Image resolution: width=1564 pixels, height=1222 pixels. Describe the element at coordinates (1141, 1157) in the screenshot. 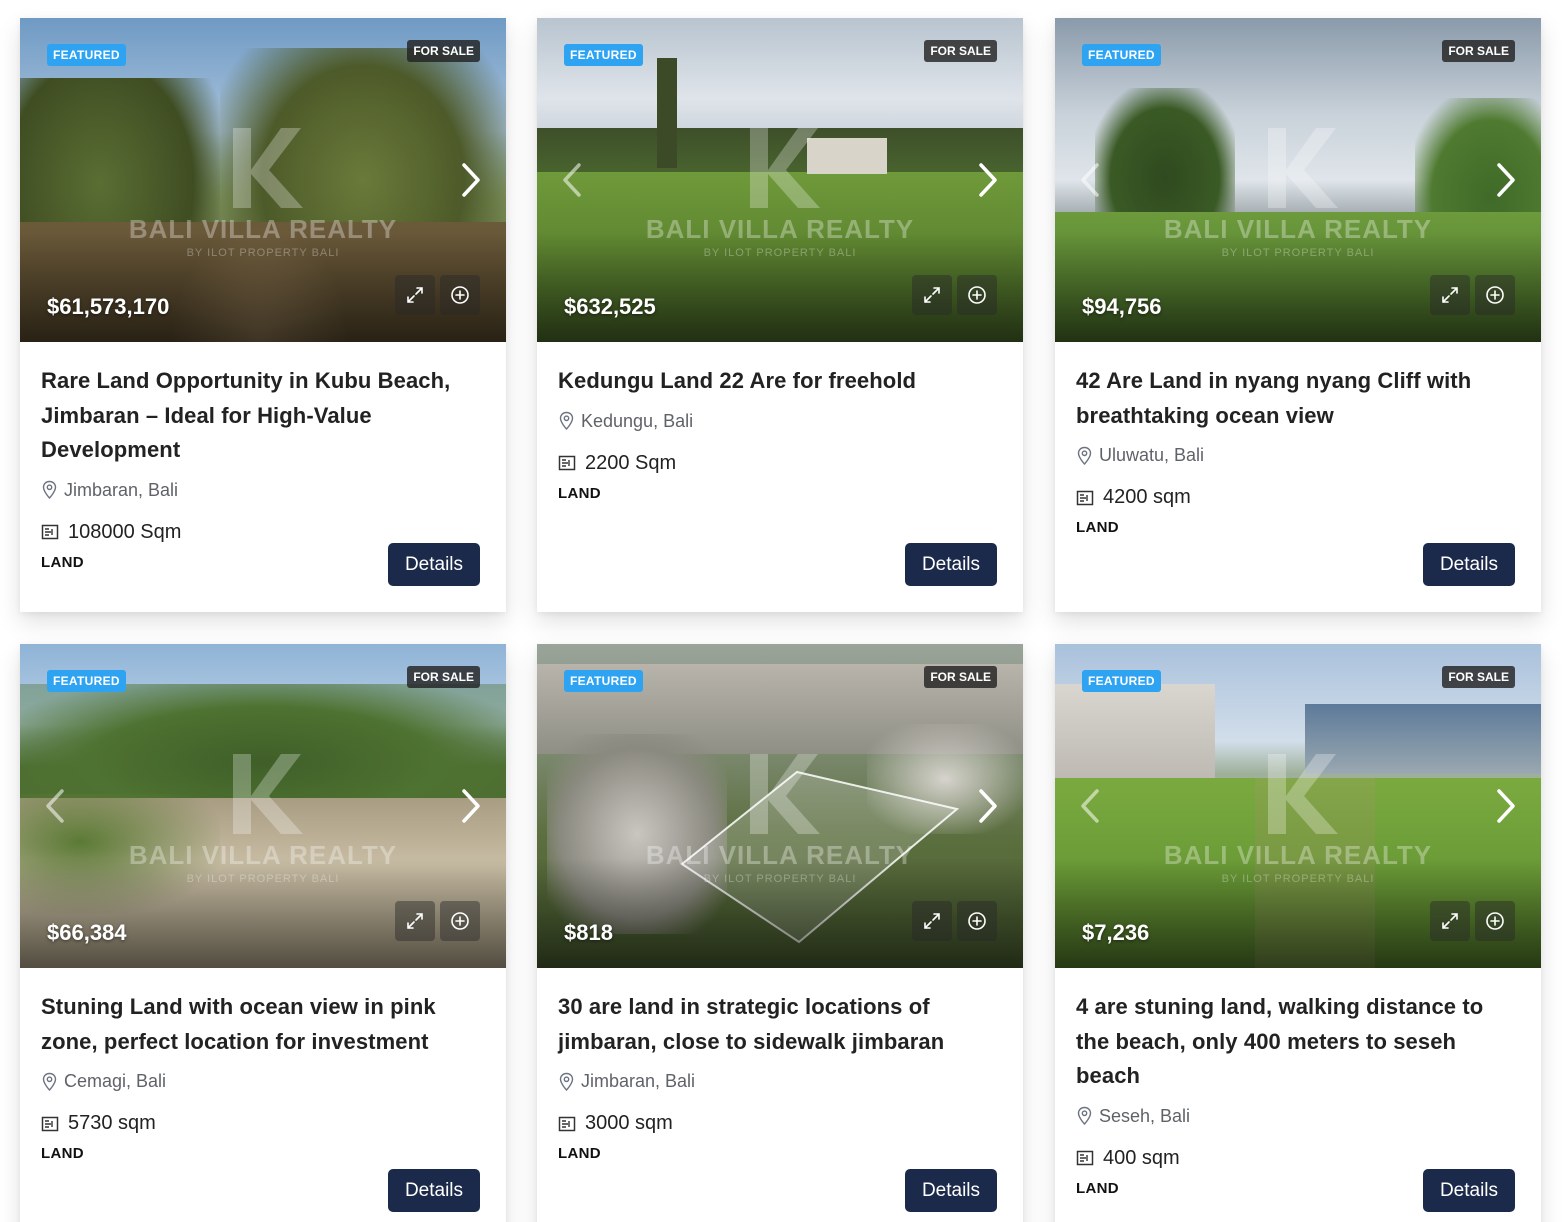

I see `size-text: 400 sqm` at that location.